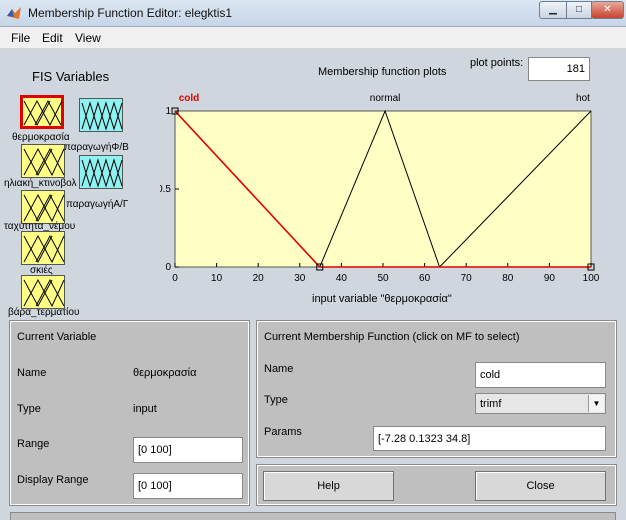 The image size is (626, 520). What do you see at coordinates (20, 38) in the screenshot?
I see `menu-file: File` at bounding box center [20, 38].